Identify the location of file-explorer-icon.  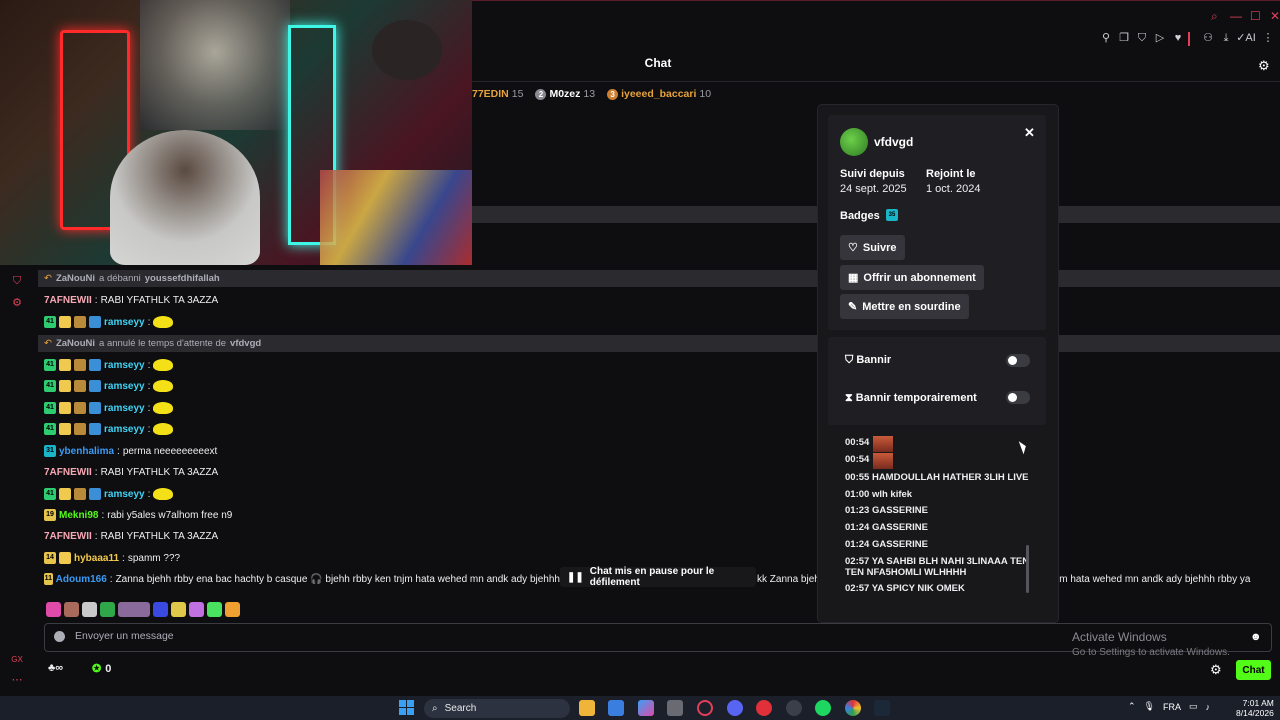
(587, 708).